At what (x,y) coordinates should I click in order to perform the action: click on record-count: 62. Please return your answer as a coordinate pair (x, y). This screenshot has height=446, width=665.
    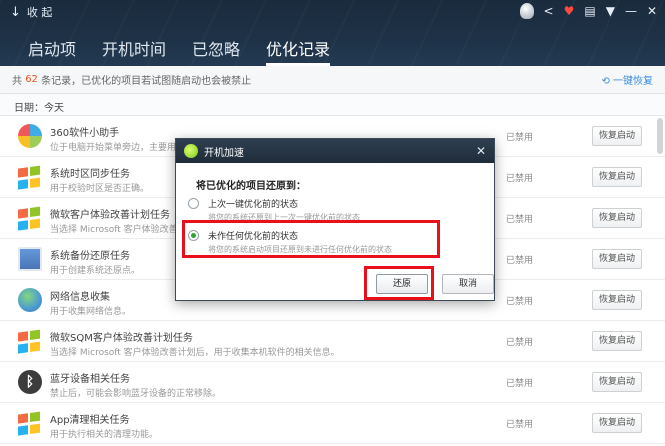
    Looking at the image, I should click on (31, 79).